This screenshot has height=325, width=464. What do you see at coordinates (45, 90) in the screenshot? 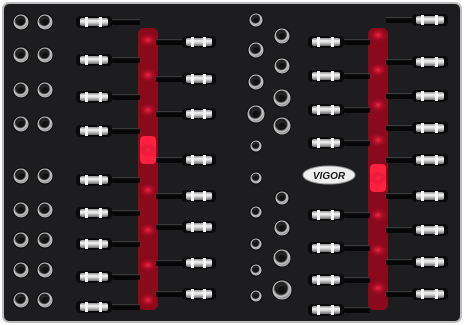
I see `socket-left-b-2-hole` at bounding box center [45, 90].